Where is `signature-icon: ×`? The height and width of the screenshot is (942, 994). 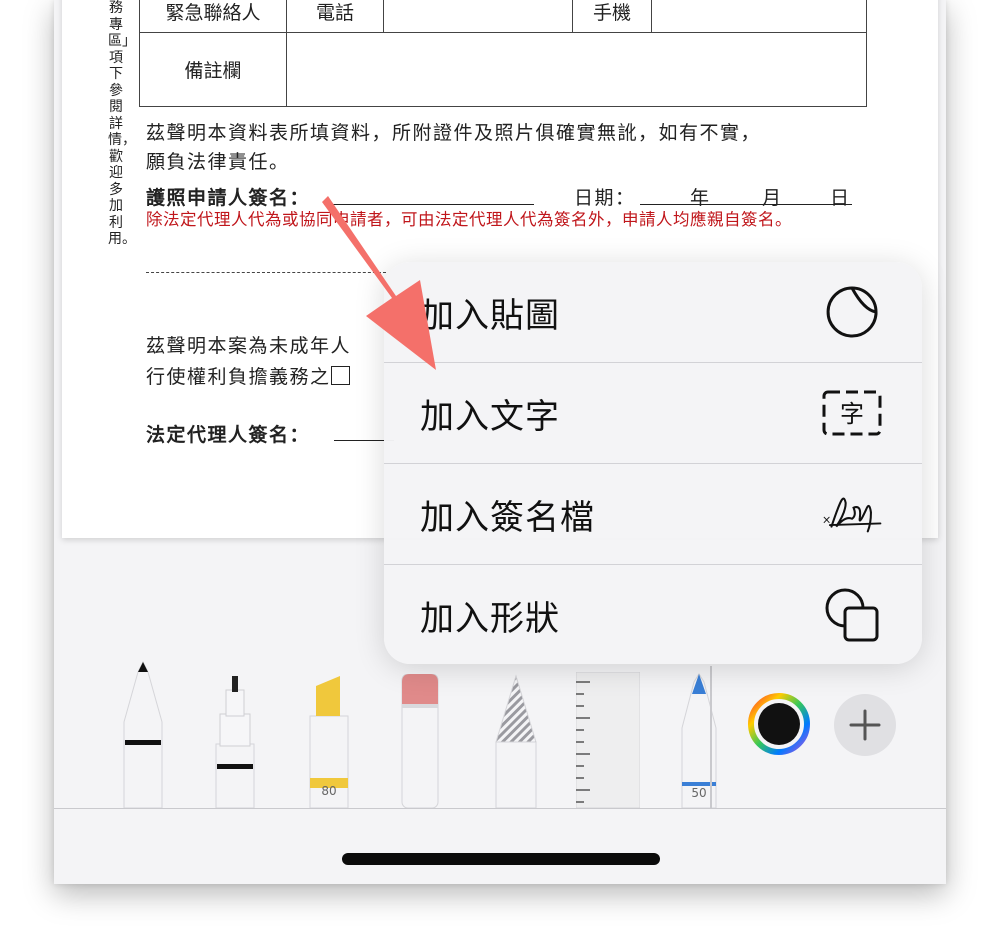 signature-icon: × is located at coordinates (852, 514).